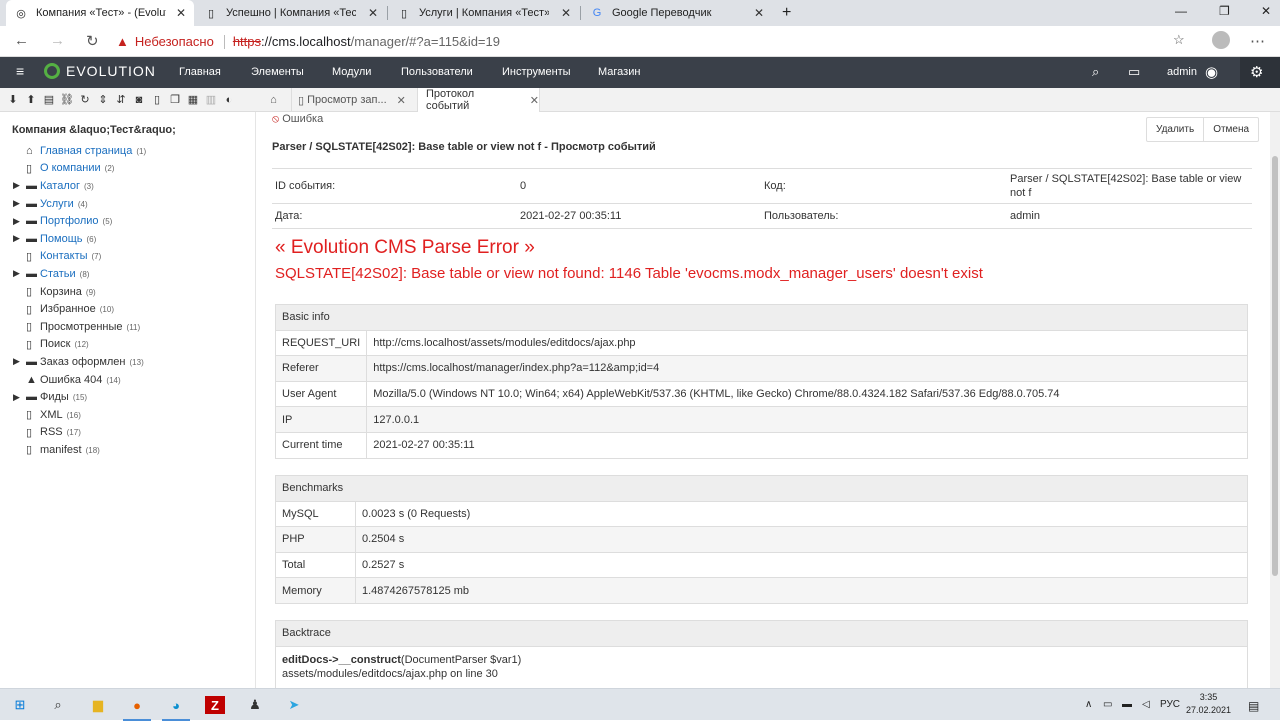  I want to click on favorites-icon: ☆, so click(1179, 40).